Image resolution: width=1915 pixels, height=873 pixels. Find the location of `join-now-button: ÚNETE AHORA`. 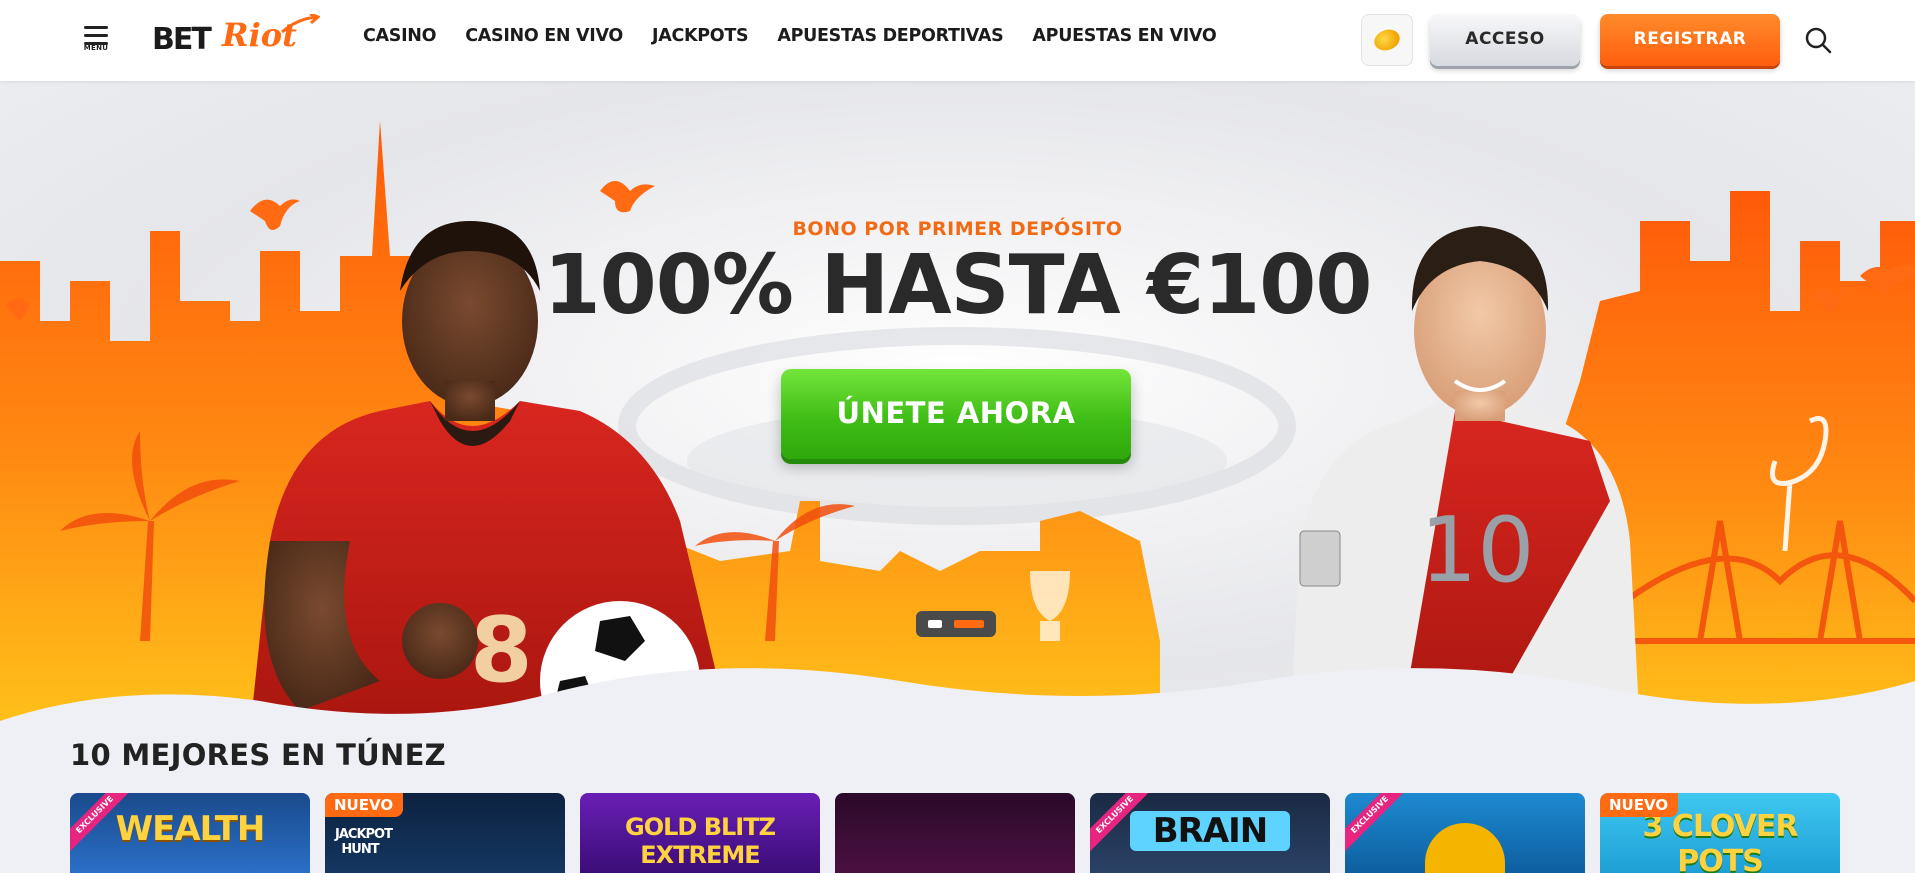

join-now-button: ÚNETE AHORA is located at coordinates (956, 414).